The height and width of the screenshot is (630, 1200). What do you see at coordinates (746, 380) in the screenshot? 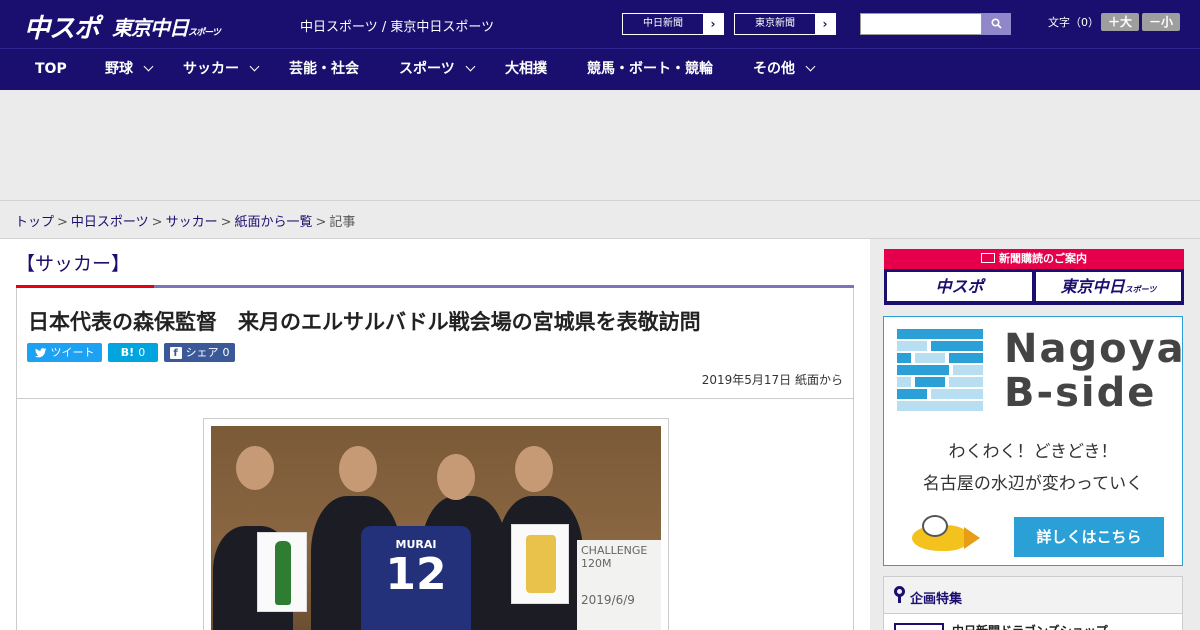
I see `article-date: 2019年5月17日` at bounding box center [746, 380].